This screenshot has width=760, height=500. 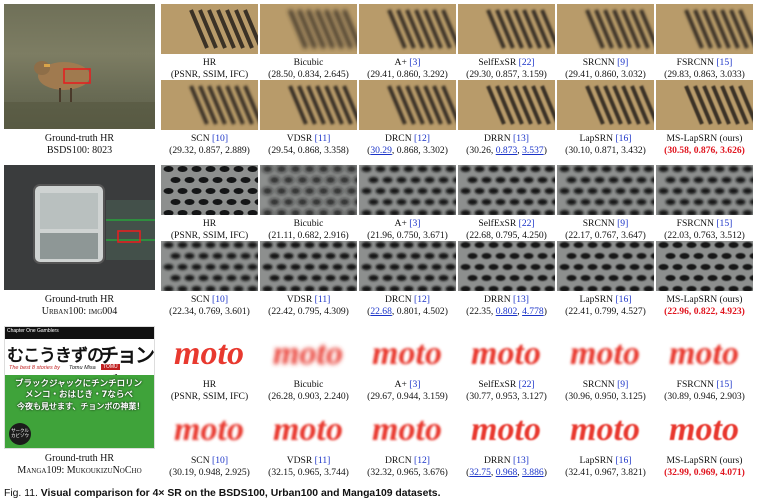 What do you see at coordinates (308, 299) in the screenshot?
I see `method-name: VDSR [11]` at bounding box center [308, 299].